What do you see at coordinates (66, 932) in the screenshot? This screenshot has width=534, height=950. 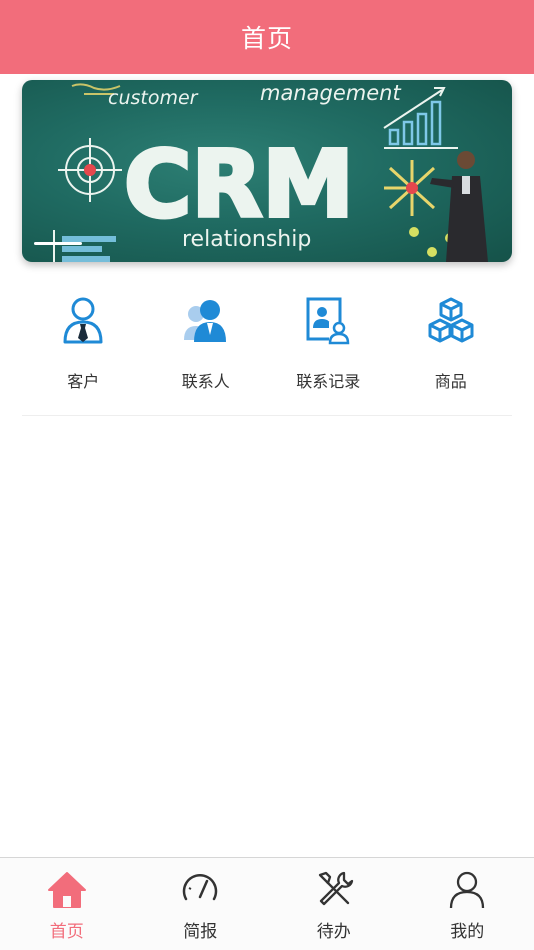 I see `tab-label: 首页` at bounding box center [66, 932].